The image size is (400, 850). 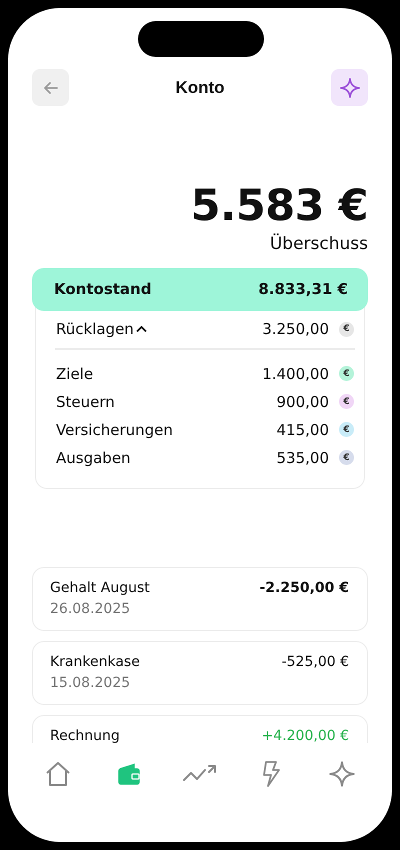 I want to click on back-button, so click(x=50, y=87).